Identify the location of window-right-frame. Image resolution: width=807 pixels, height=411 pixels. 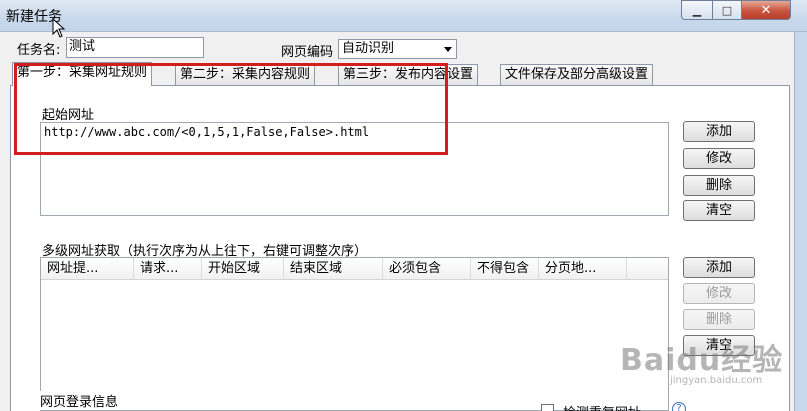
(800, 221).